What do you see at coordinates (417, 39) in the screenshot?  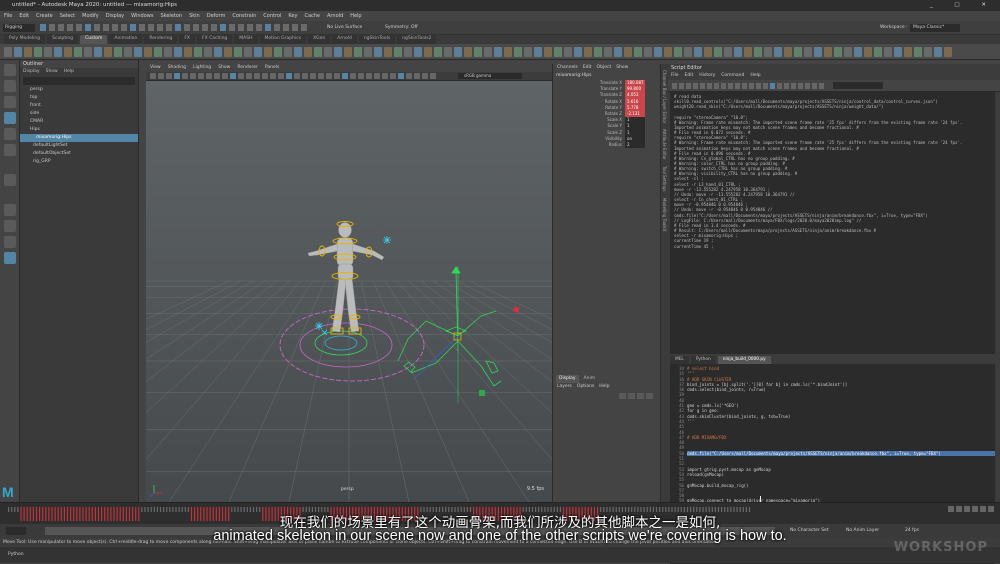 I see `shelf-tab: ngSkinTools2` at bounding box center [417, 39].